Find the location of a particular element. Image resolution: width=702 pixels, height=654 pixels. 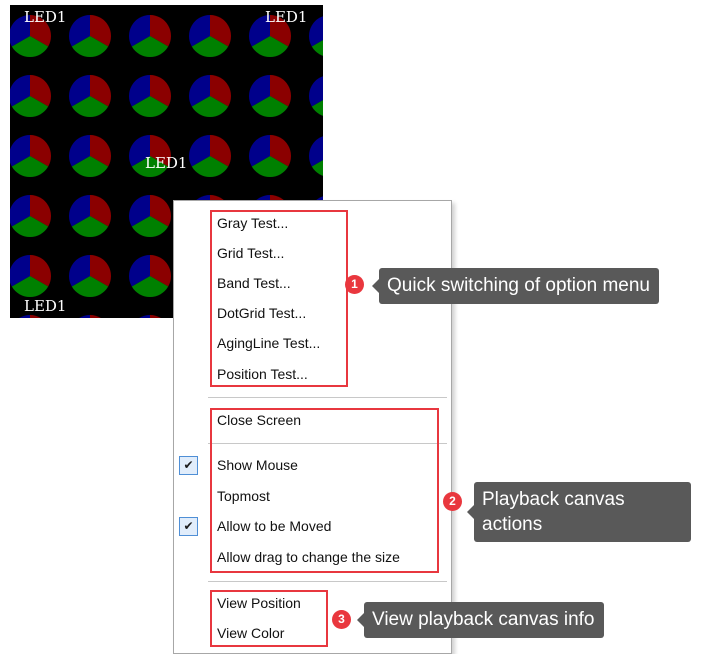

led-label-top-right: LED1 is located at coordinates (286, 17).